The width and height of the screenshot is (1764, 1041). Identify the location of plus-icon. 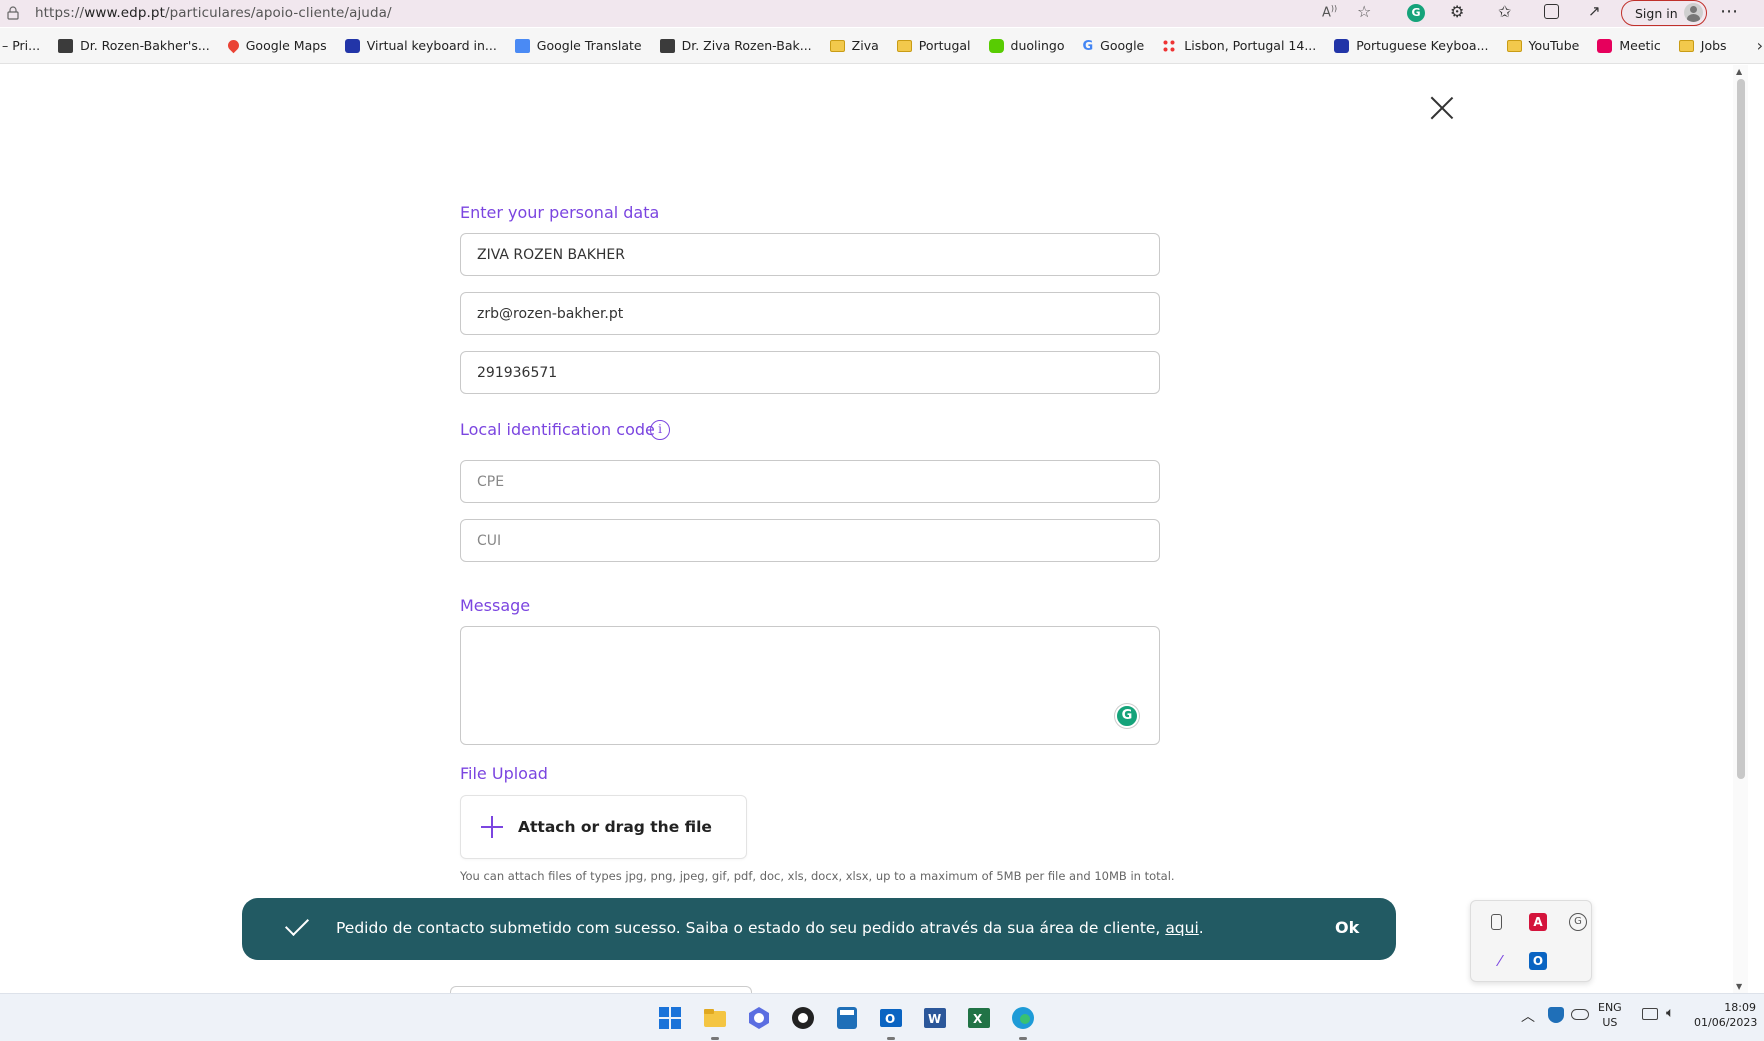
(492, 827).